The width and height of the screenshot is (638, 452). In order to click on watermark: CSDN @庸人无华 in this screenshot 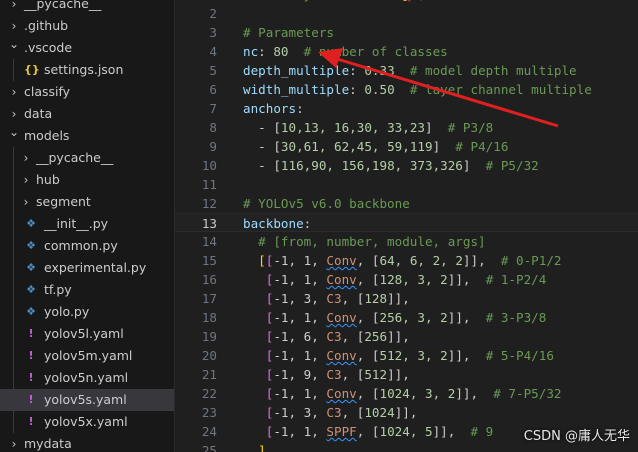, I will do `click(576, 436)`.